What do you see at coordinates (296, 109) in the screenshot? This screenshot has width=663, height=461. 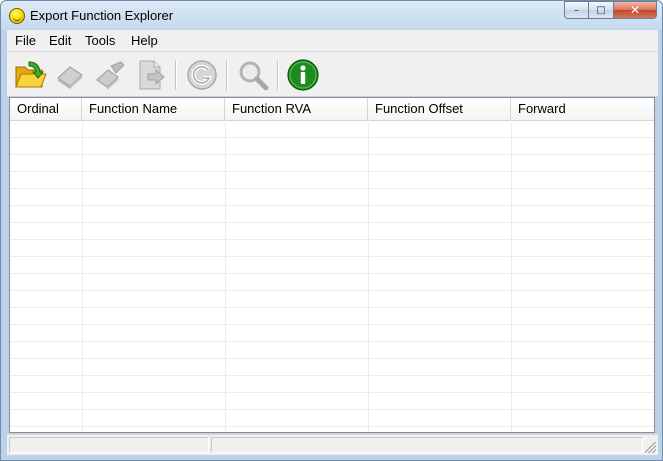 I see `column-header-function-rva: Function RVA` at bounding box center [296, 109].